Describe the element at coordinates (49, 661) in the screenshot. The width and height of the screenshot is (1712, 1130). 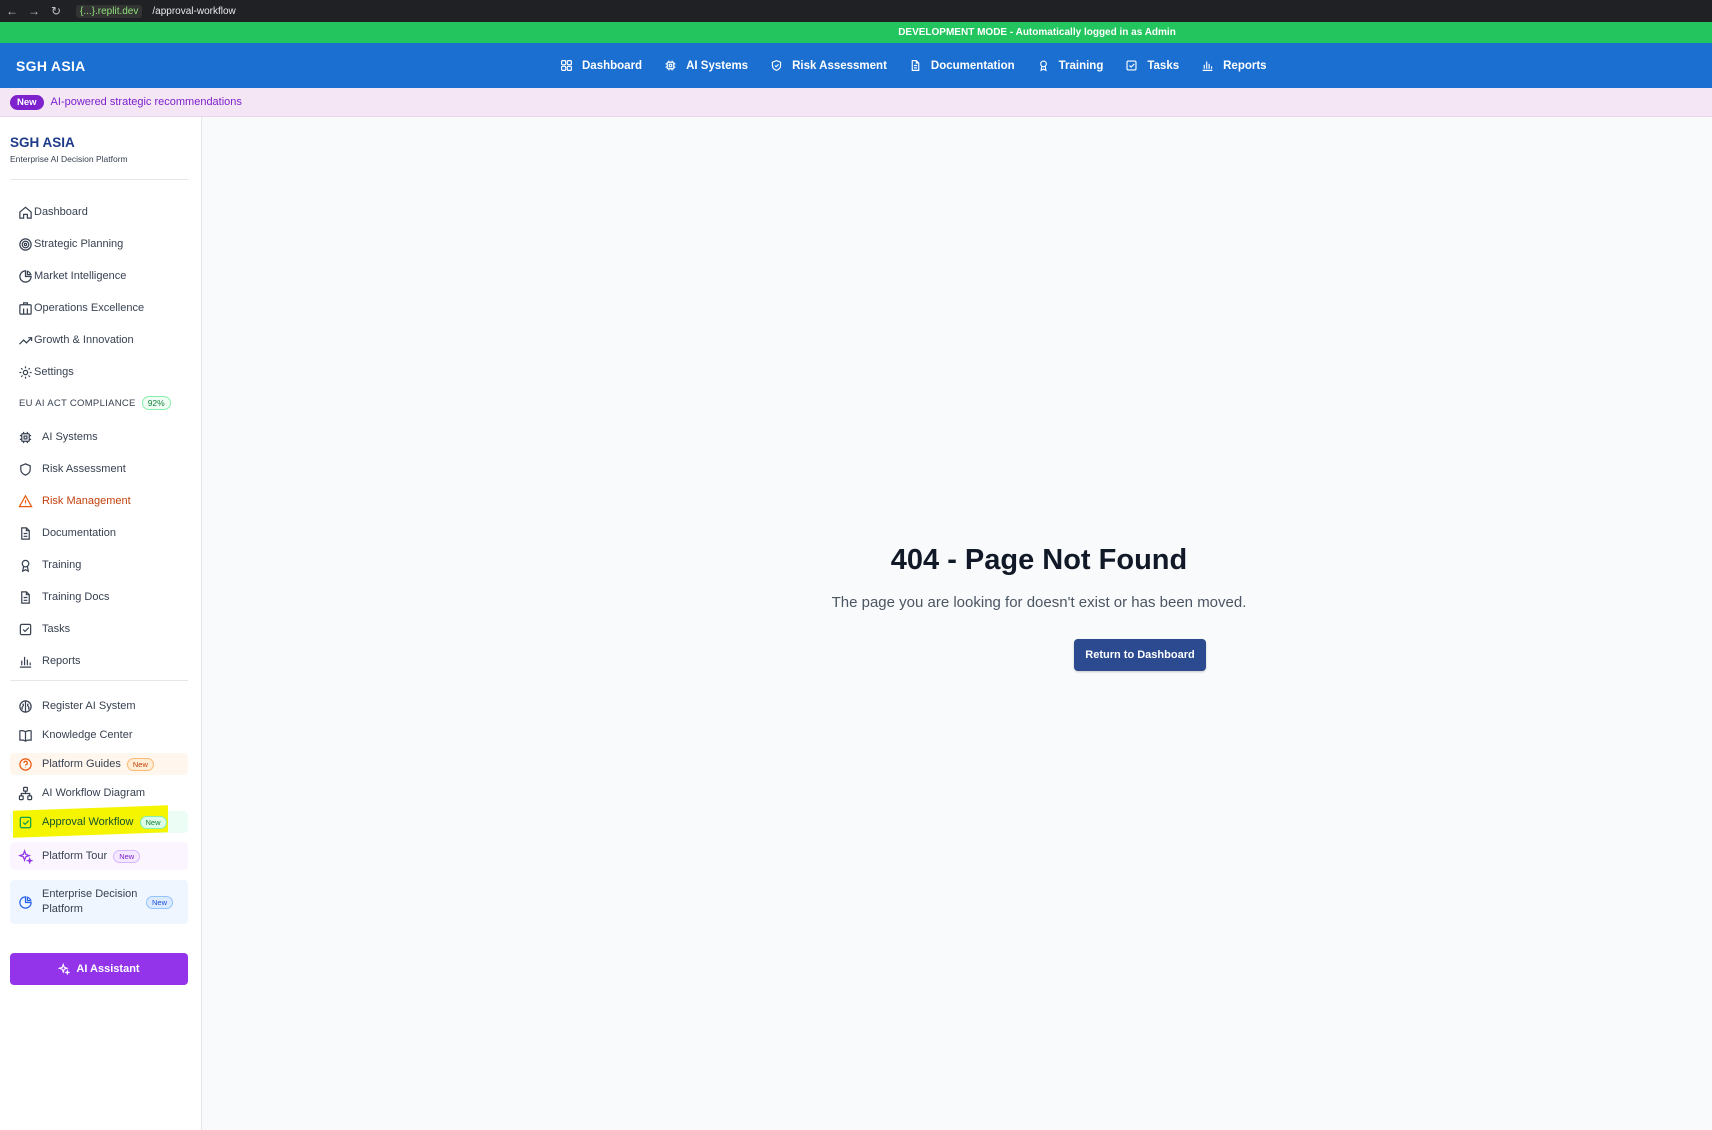
I see `sidebar-item-reports: Reports` at that location.